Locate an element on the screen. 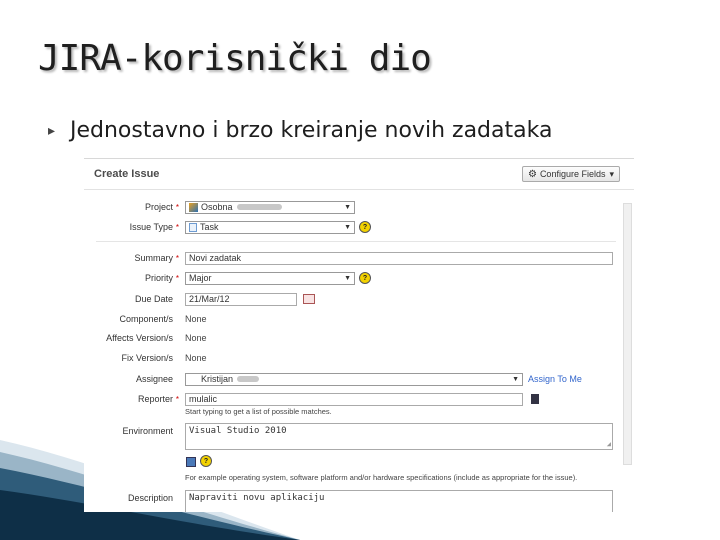 The height and width of the screenshot is (540, 720). priority-select: Major ▼ is located at coordinates (270, 278).